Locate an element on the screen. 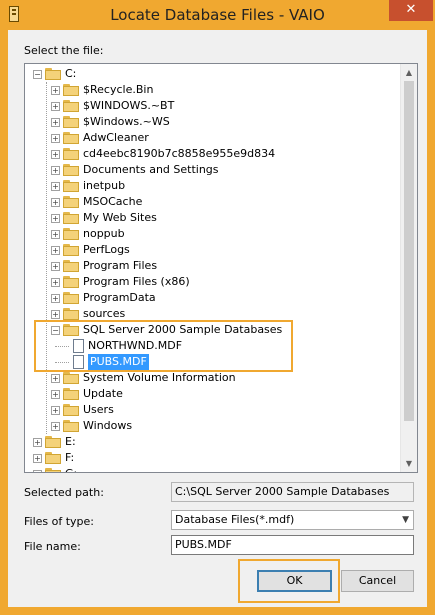 This screenshot has height=615, width=435. tree-folder-item: + F: is located at coordinates (212, 458).